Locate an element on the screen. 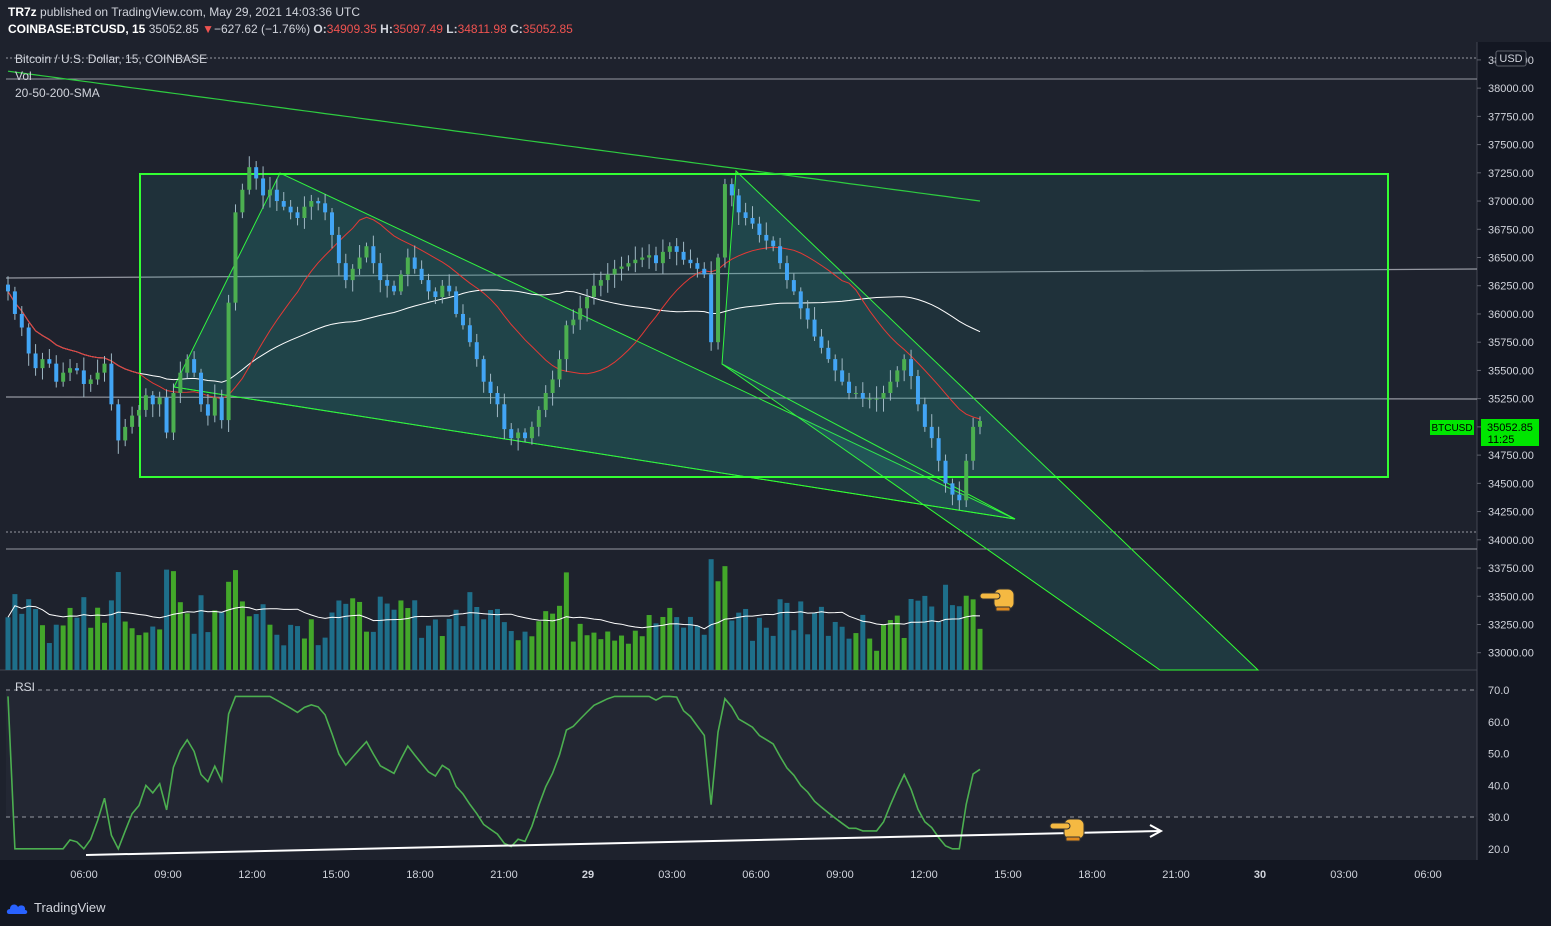  price-tick-label: 34750.00 is located at coordinates (1511, 456).